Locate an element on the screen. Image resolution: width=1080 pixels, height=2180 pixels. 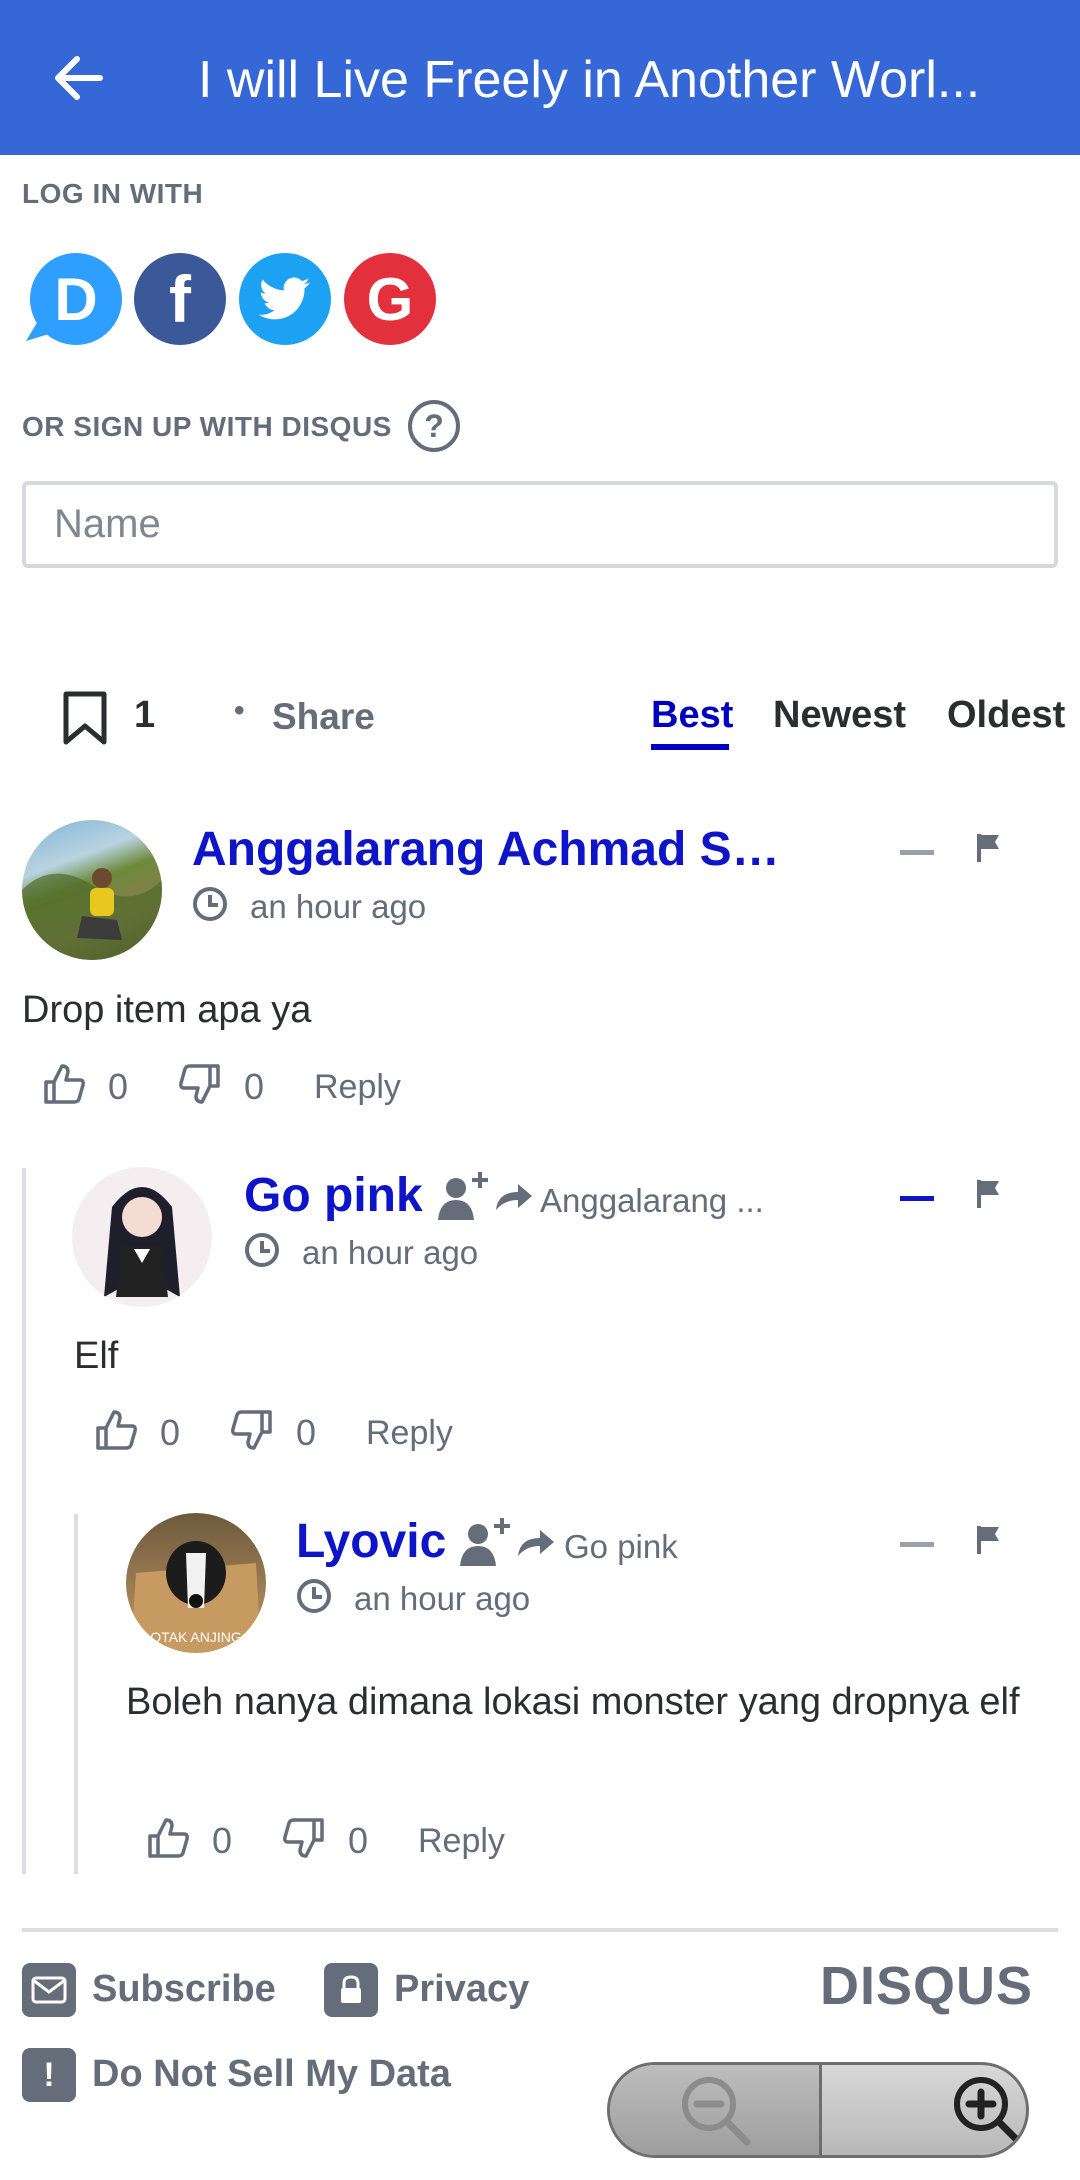
avatar-photo-icon is located at coordinates (92, 914).